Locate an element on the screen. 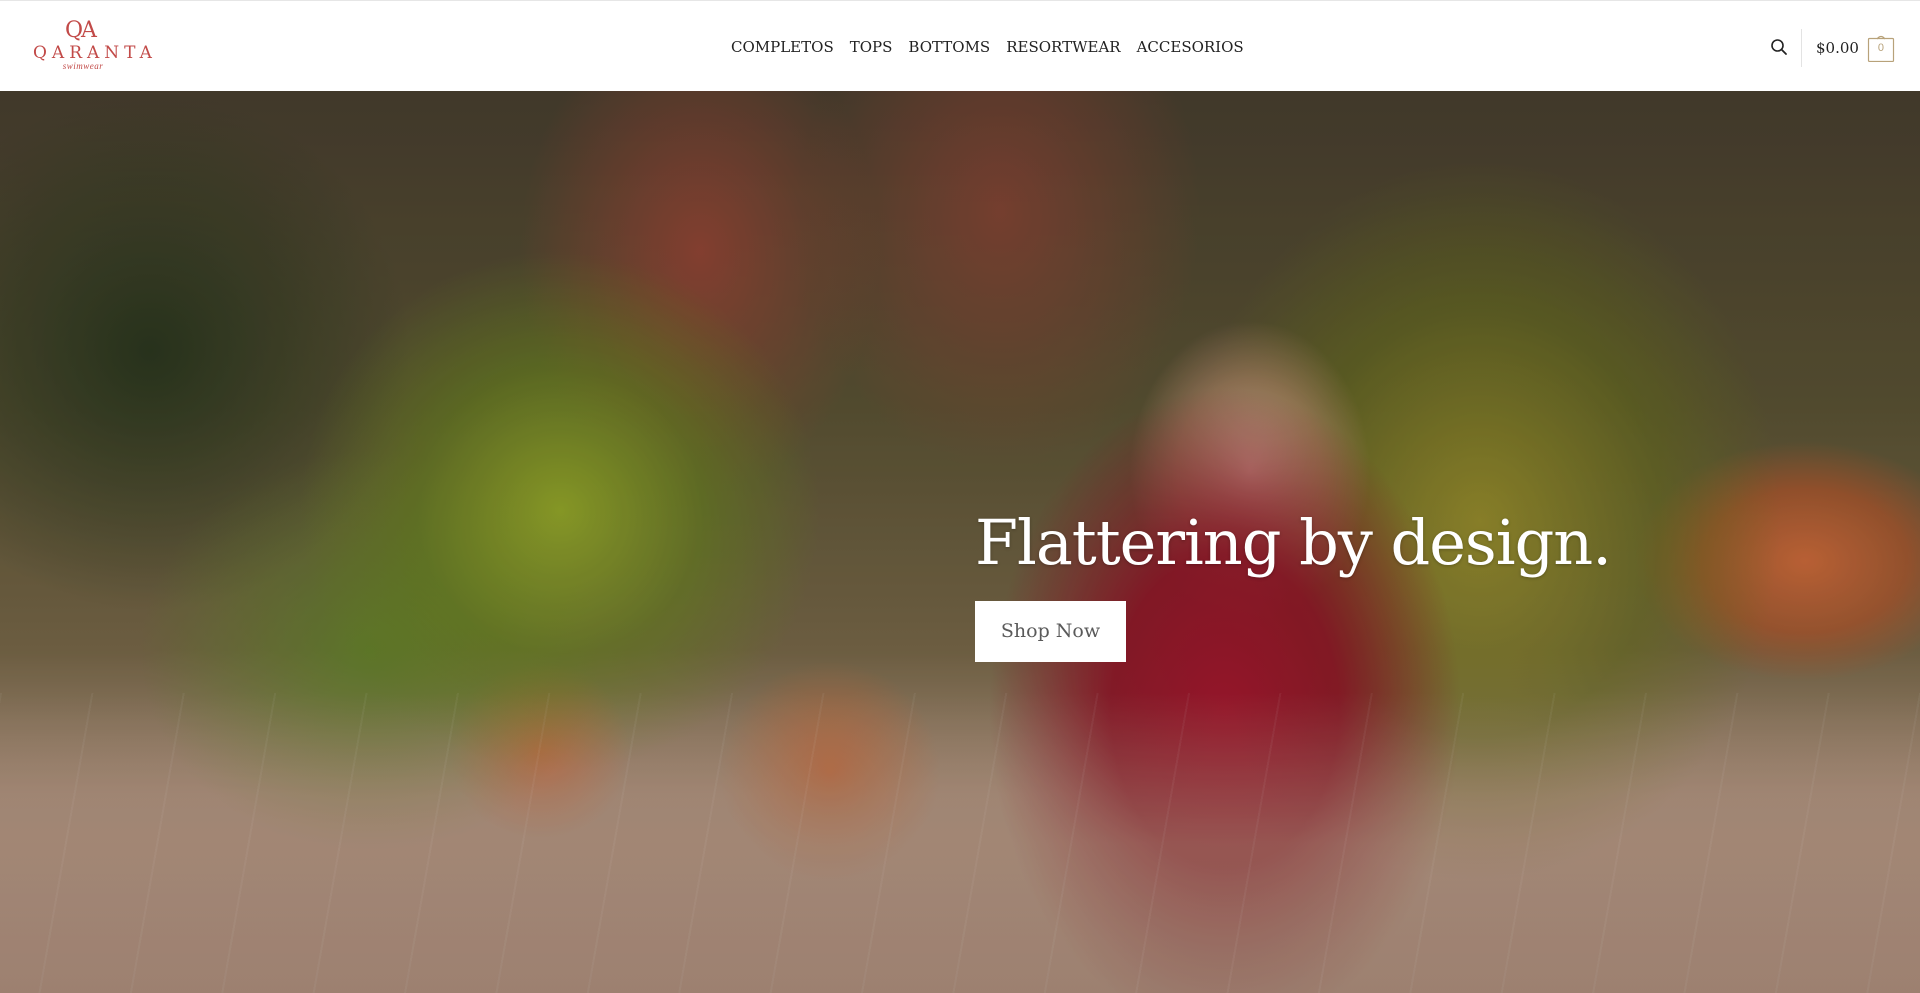 The height and width of the screenshot is (993, 1920). cart-total: $0.00 is located at coordinates (1837, 48).